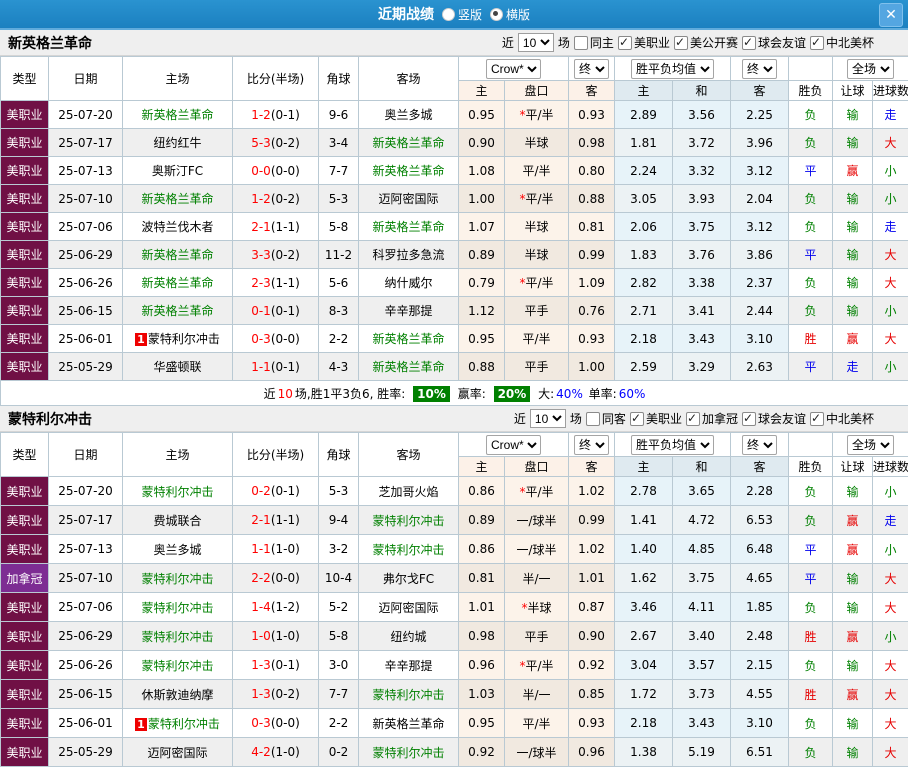  What do you see at coordinates (644, 636) in the screenshot?
I see `cell-mean-home: 2.67` at bounding box center [644, 636].